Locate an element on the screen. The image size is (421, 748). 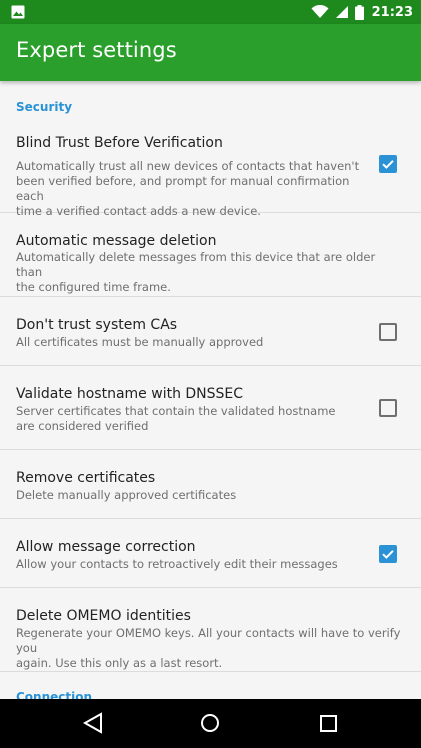
image-icon is located at coordinates (18, 12).